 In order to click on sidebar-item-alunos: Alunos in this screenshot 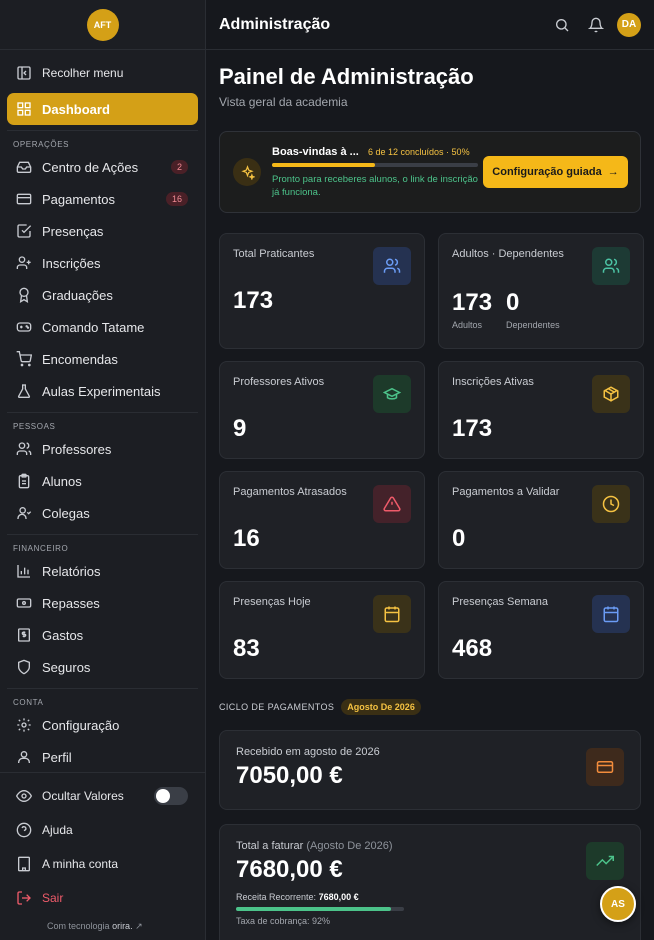, I will do `click(102, 481)`.